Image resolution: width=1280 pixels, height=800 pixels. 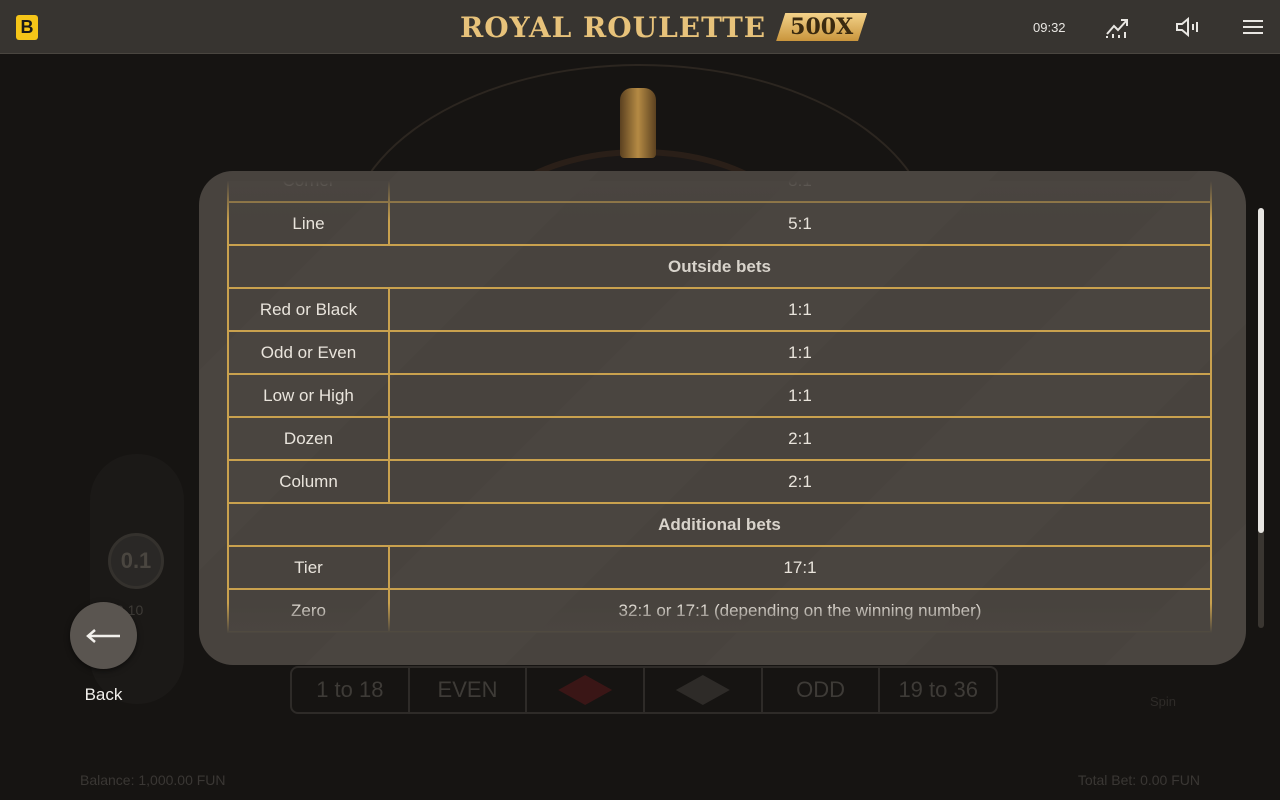 I want to click on chart-trend-icon, so click(x=1117, y=27).